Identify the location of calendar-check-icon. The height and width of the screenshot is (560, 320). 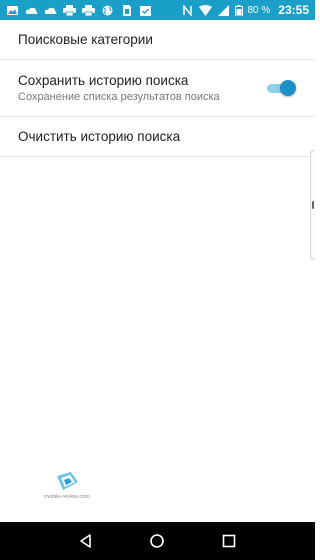
(145, 10).